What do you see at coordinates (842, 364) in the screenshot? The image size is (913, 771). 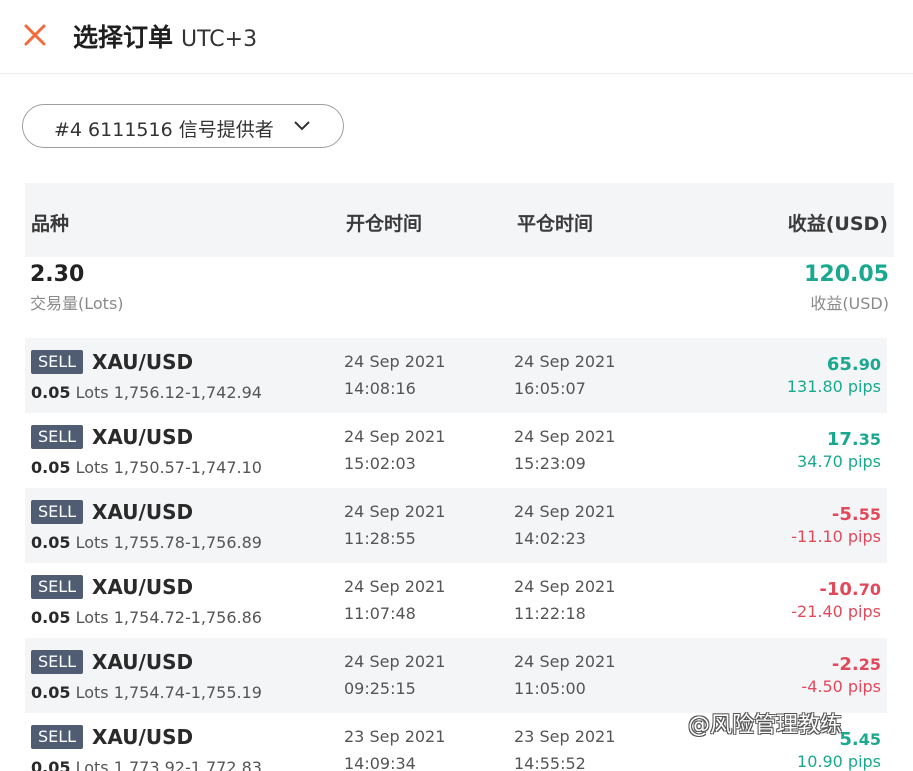 I see `profit-int: 65.` at bounding box center [842, 364].